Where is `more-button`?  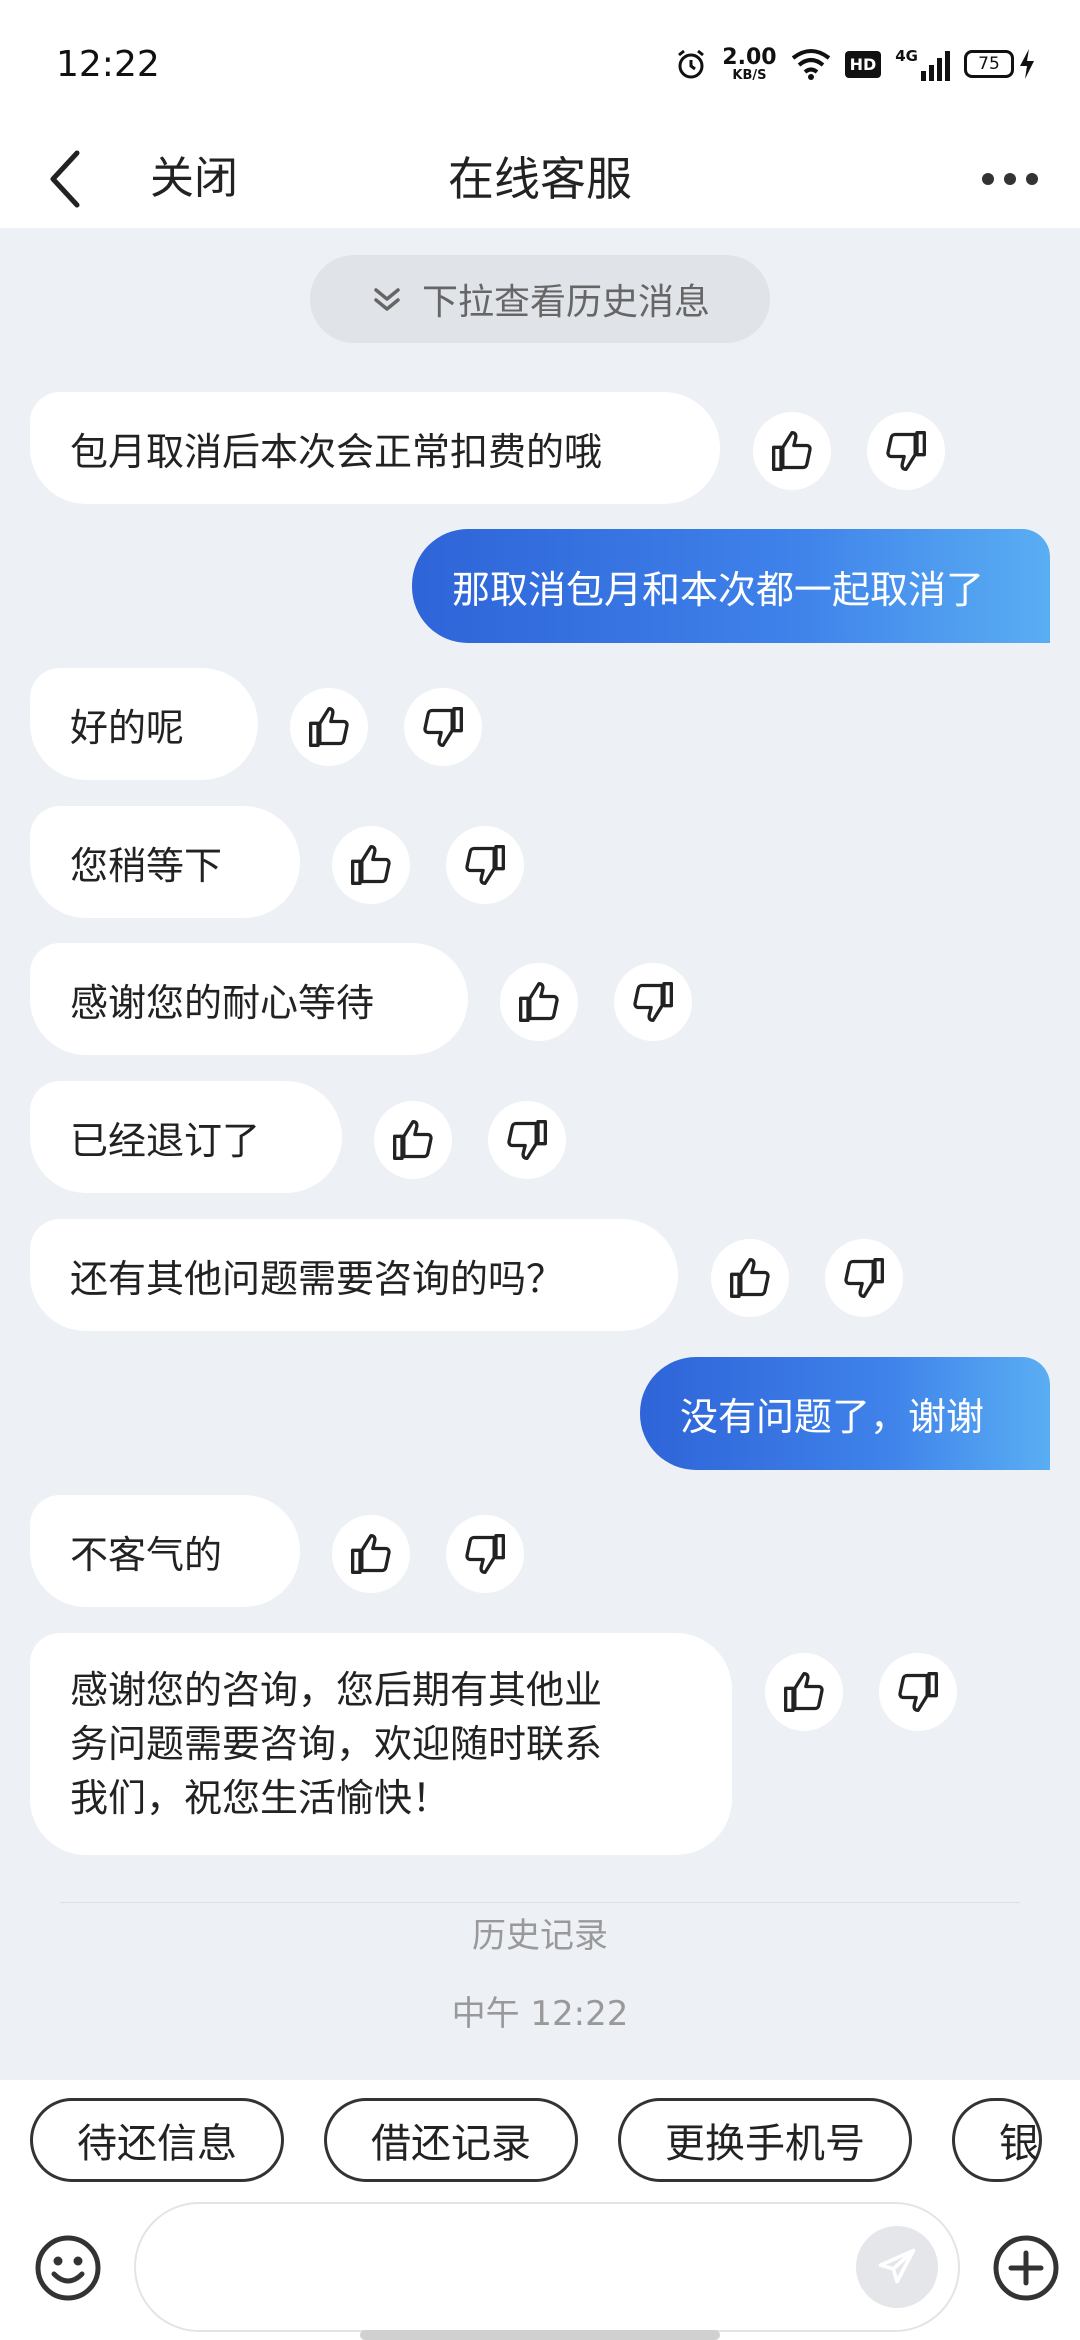
more-button is located at coordinates (1010, 179).